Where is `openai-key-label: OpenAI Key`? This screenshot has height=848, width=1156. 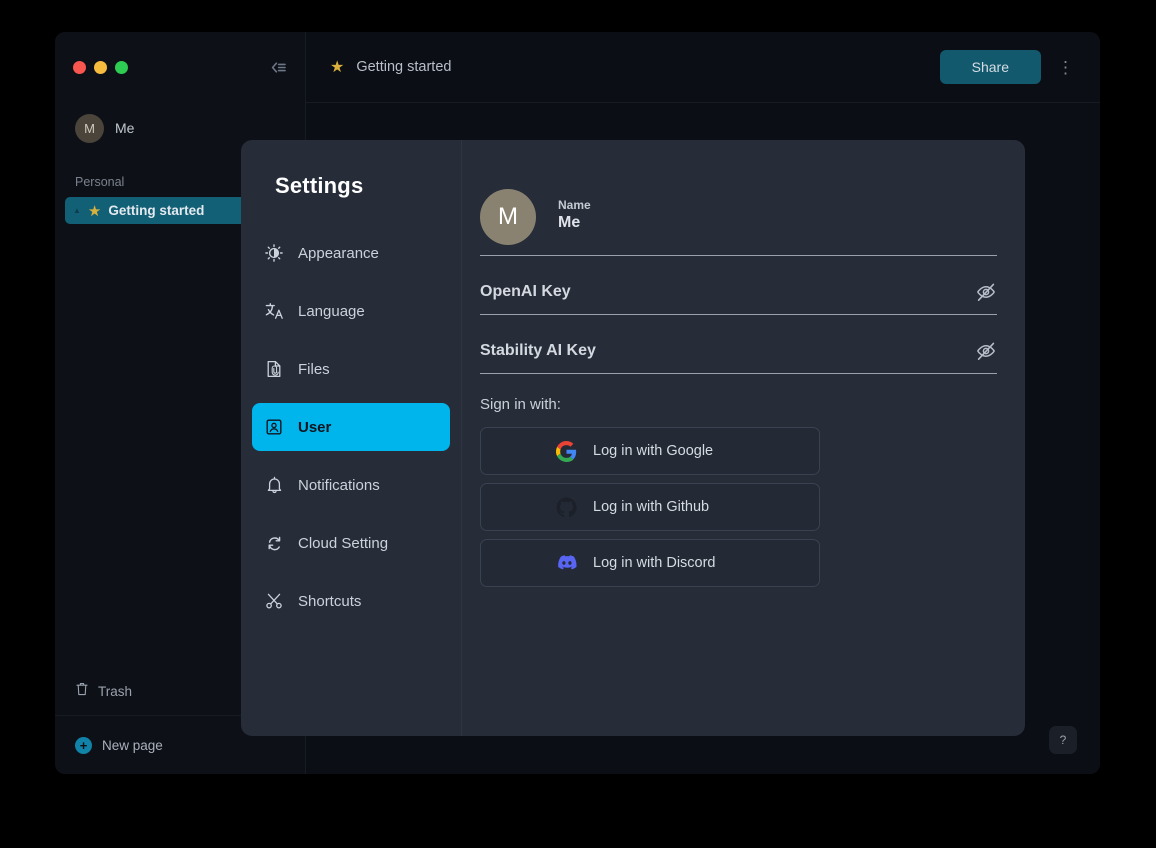 openai-key-label: OpenAI Key is located at coordinates (525, 291).